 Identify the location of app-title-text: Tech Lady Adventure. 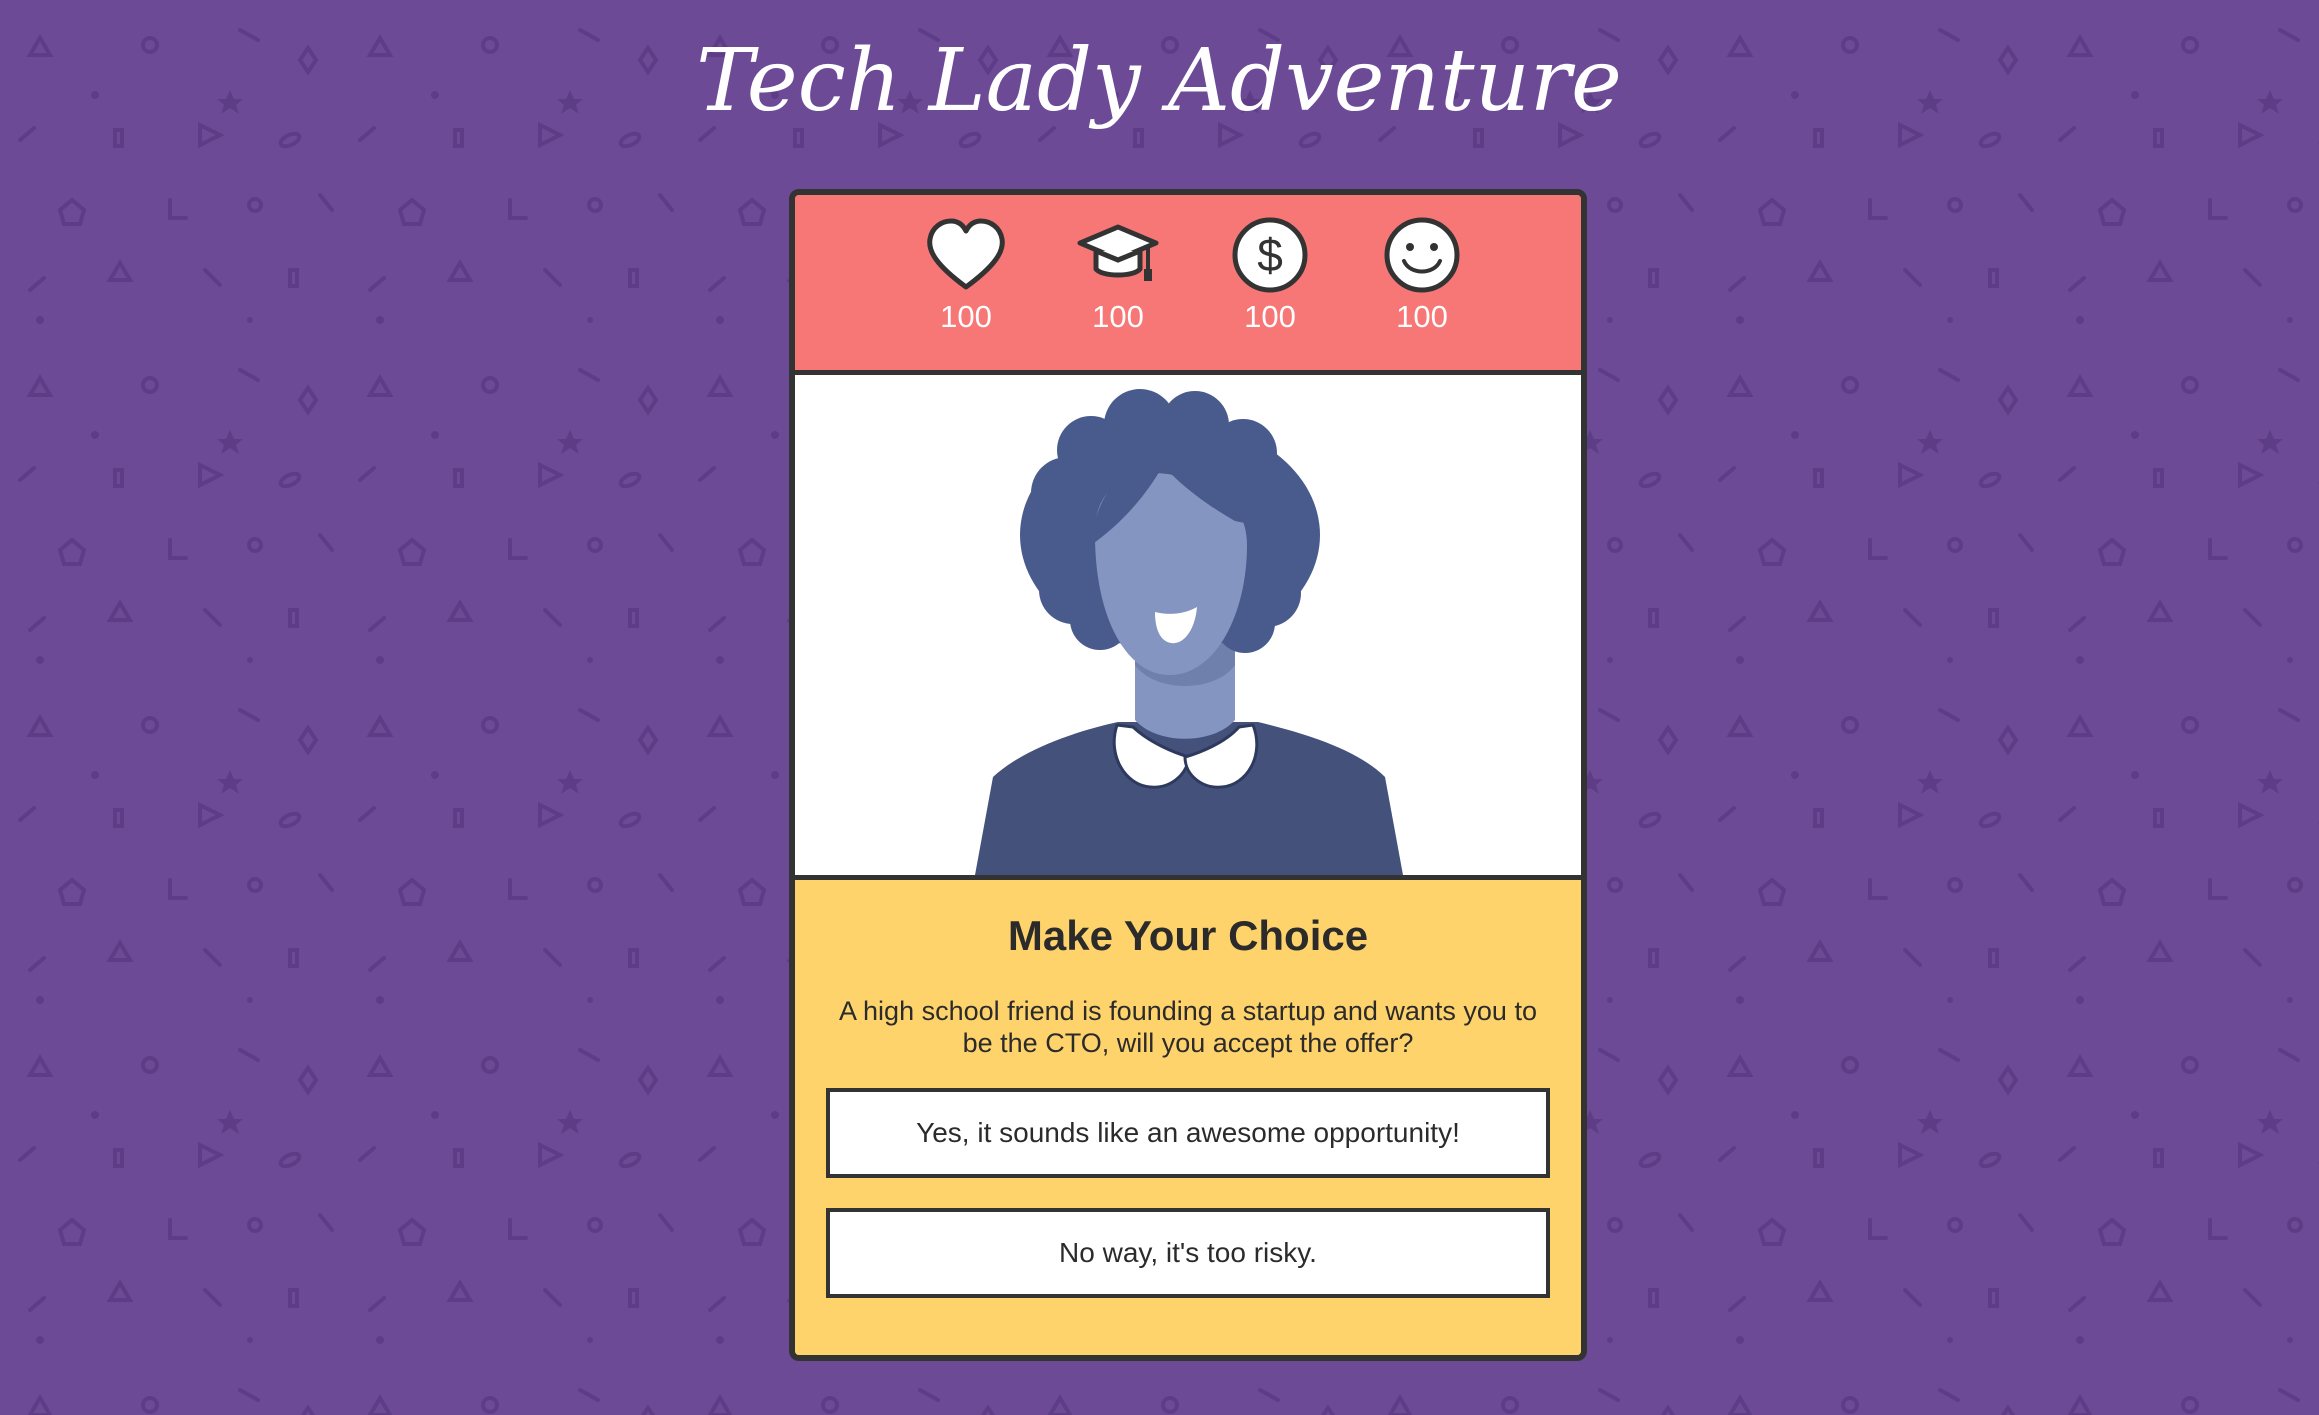
(1159, 81).